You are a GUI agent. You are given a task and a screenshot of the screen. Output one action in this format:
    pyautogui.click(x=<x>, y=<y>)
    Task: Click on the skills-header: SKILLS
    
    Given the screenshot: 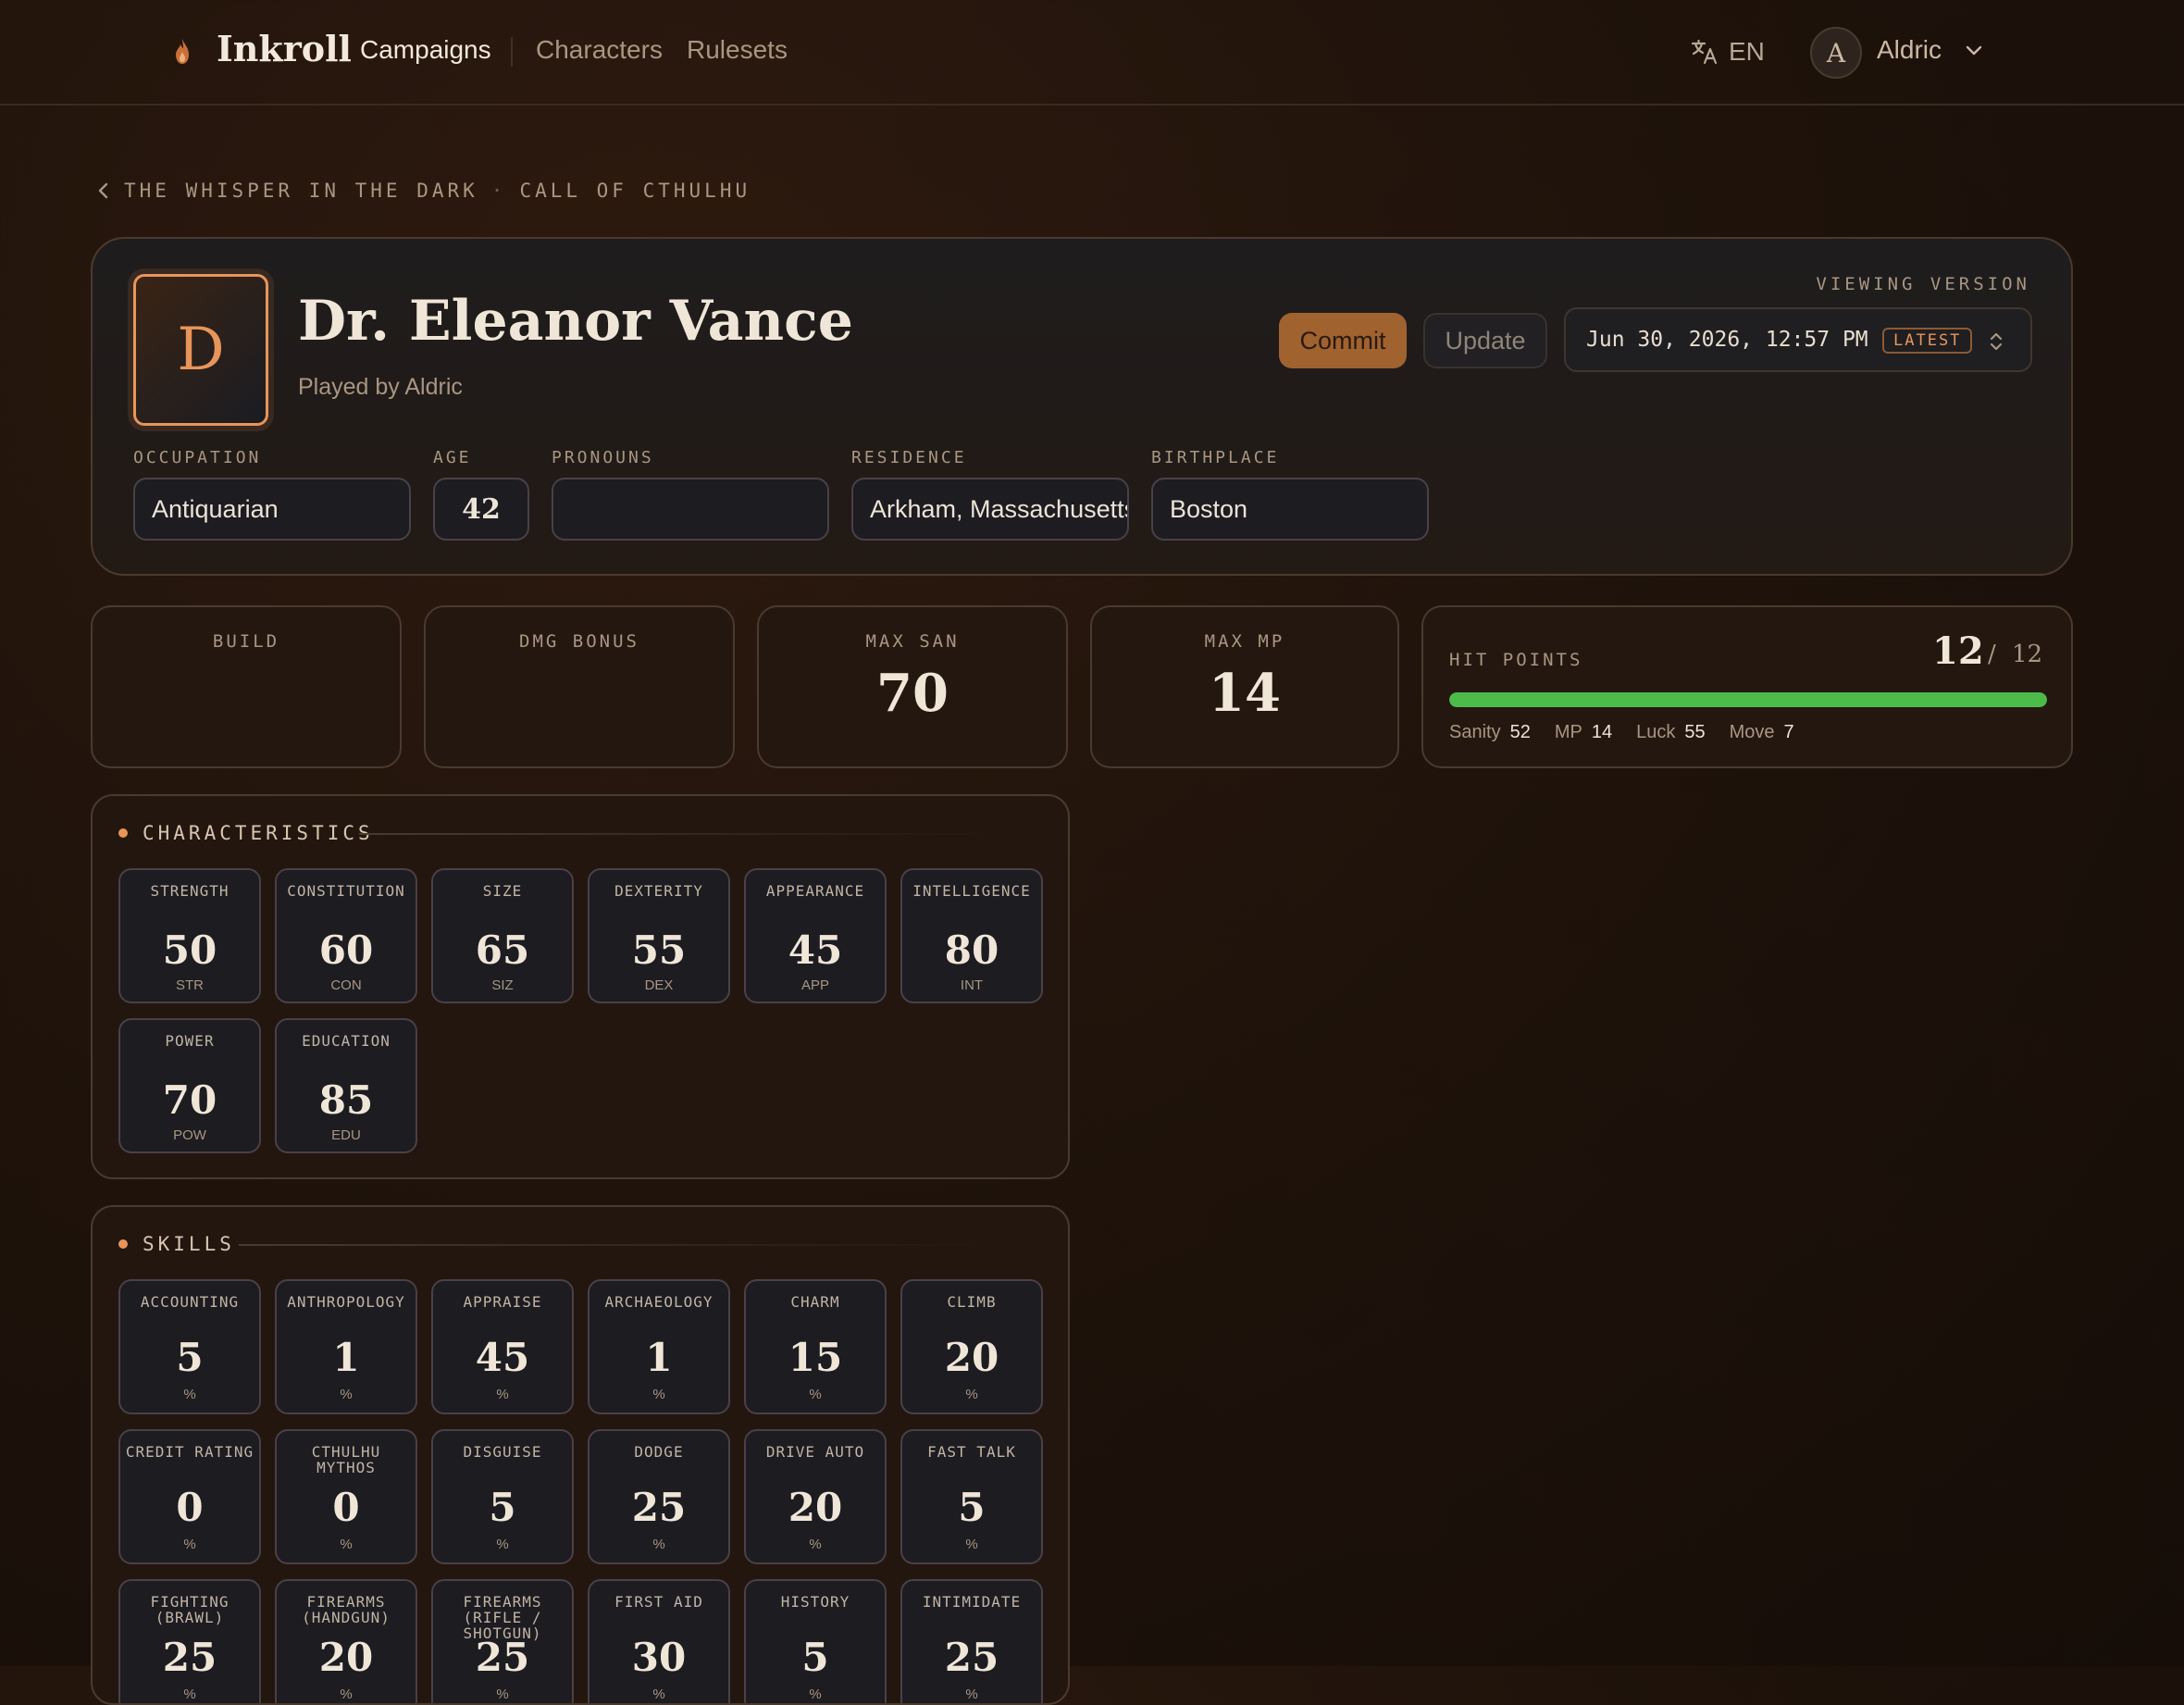 What is the action you would take?
    pyautogui.click(x=176, y=1244)
    